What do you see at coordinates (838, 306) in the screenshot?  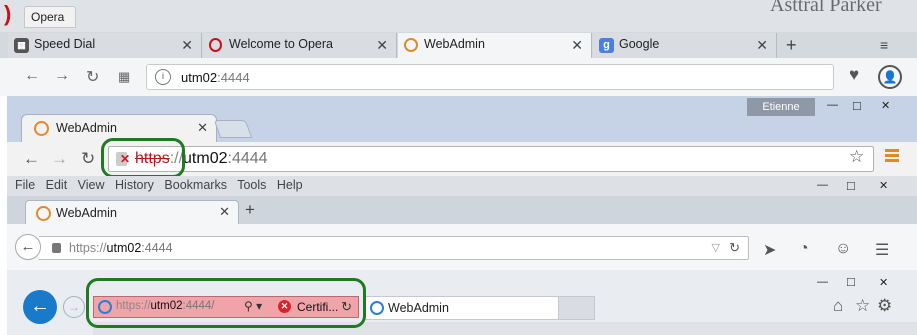 I see `home-icon: ⌂` at bounding box center [838, 306].